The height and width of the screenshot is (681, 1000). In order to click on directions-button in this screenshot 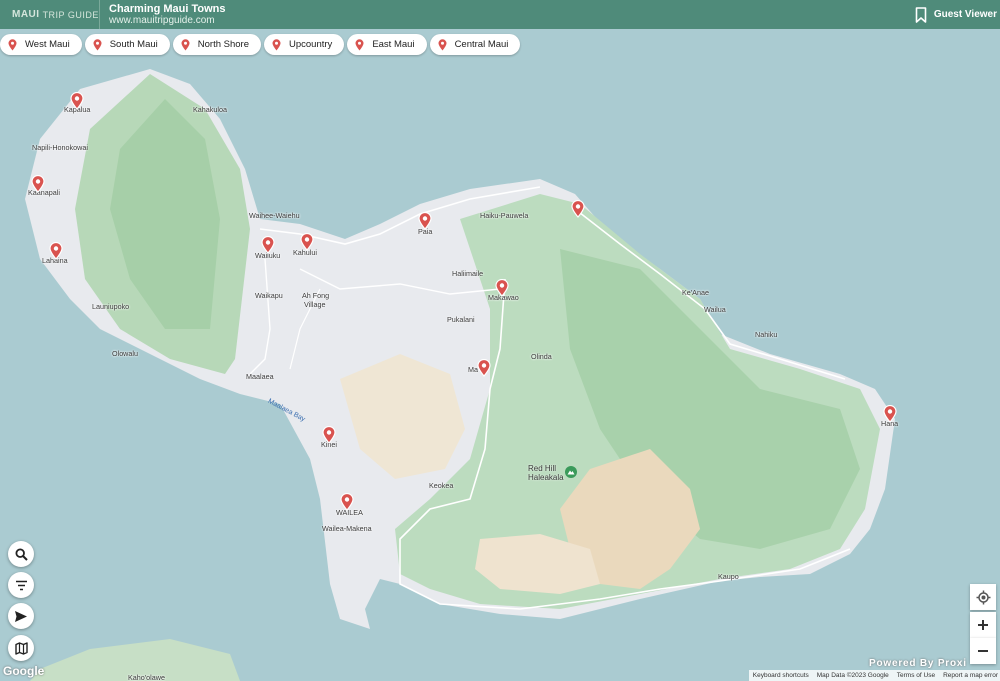, I will do `click(21, 616)`.